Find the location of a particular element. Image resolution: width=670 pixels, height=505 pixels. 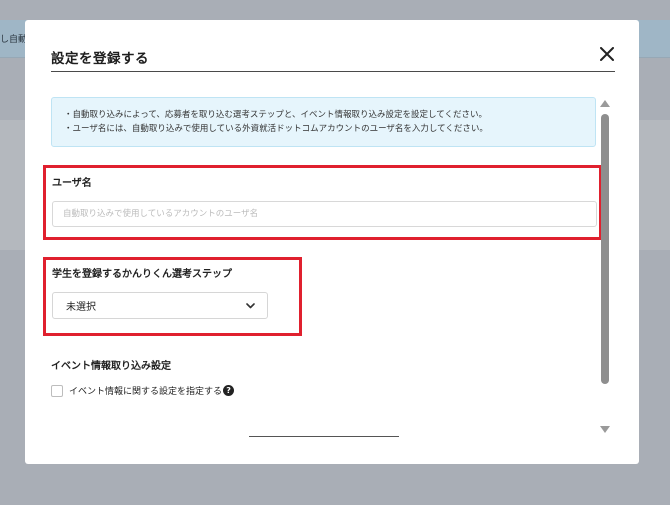

scroll-down-arrow is located at coordinates (605, 429).